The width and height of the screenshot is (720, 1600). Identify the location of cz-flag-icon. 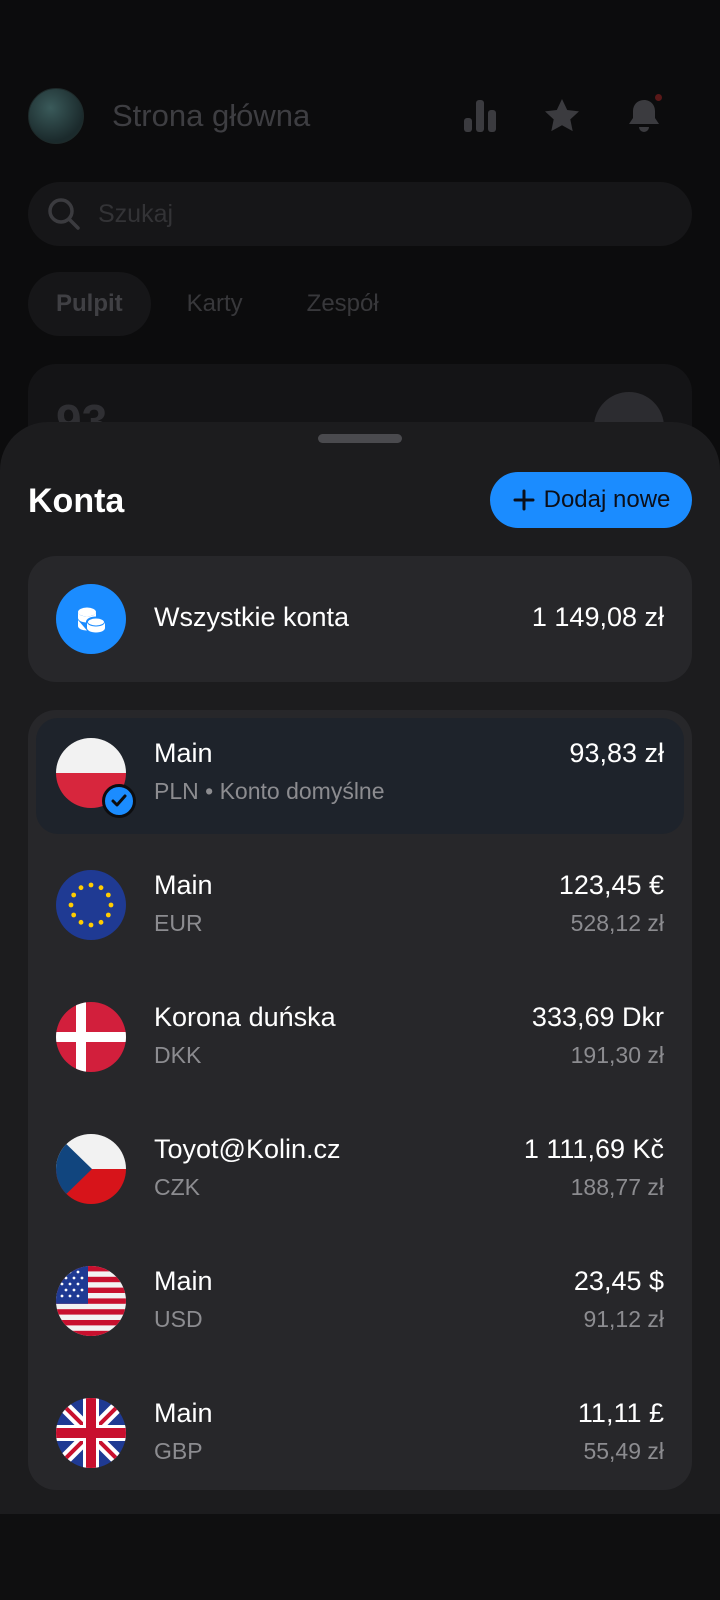
(91, 1169).